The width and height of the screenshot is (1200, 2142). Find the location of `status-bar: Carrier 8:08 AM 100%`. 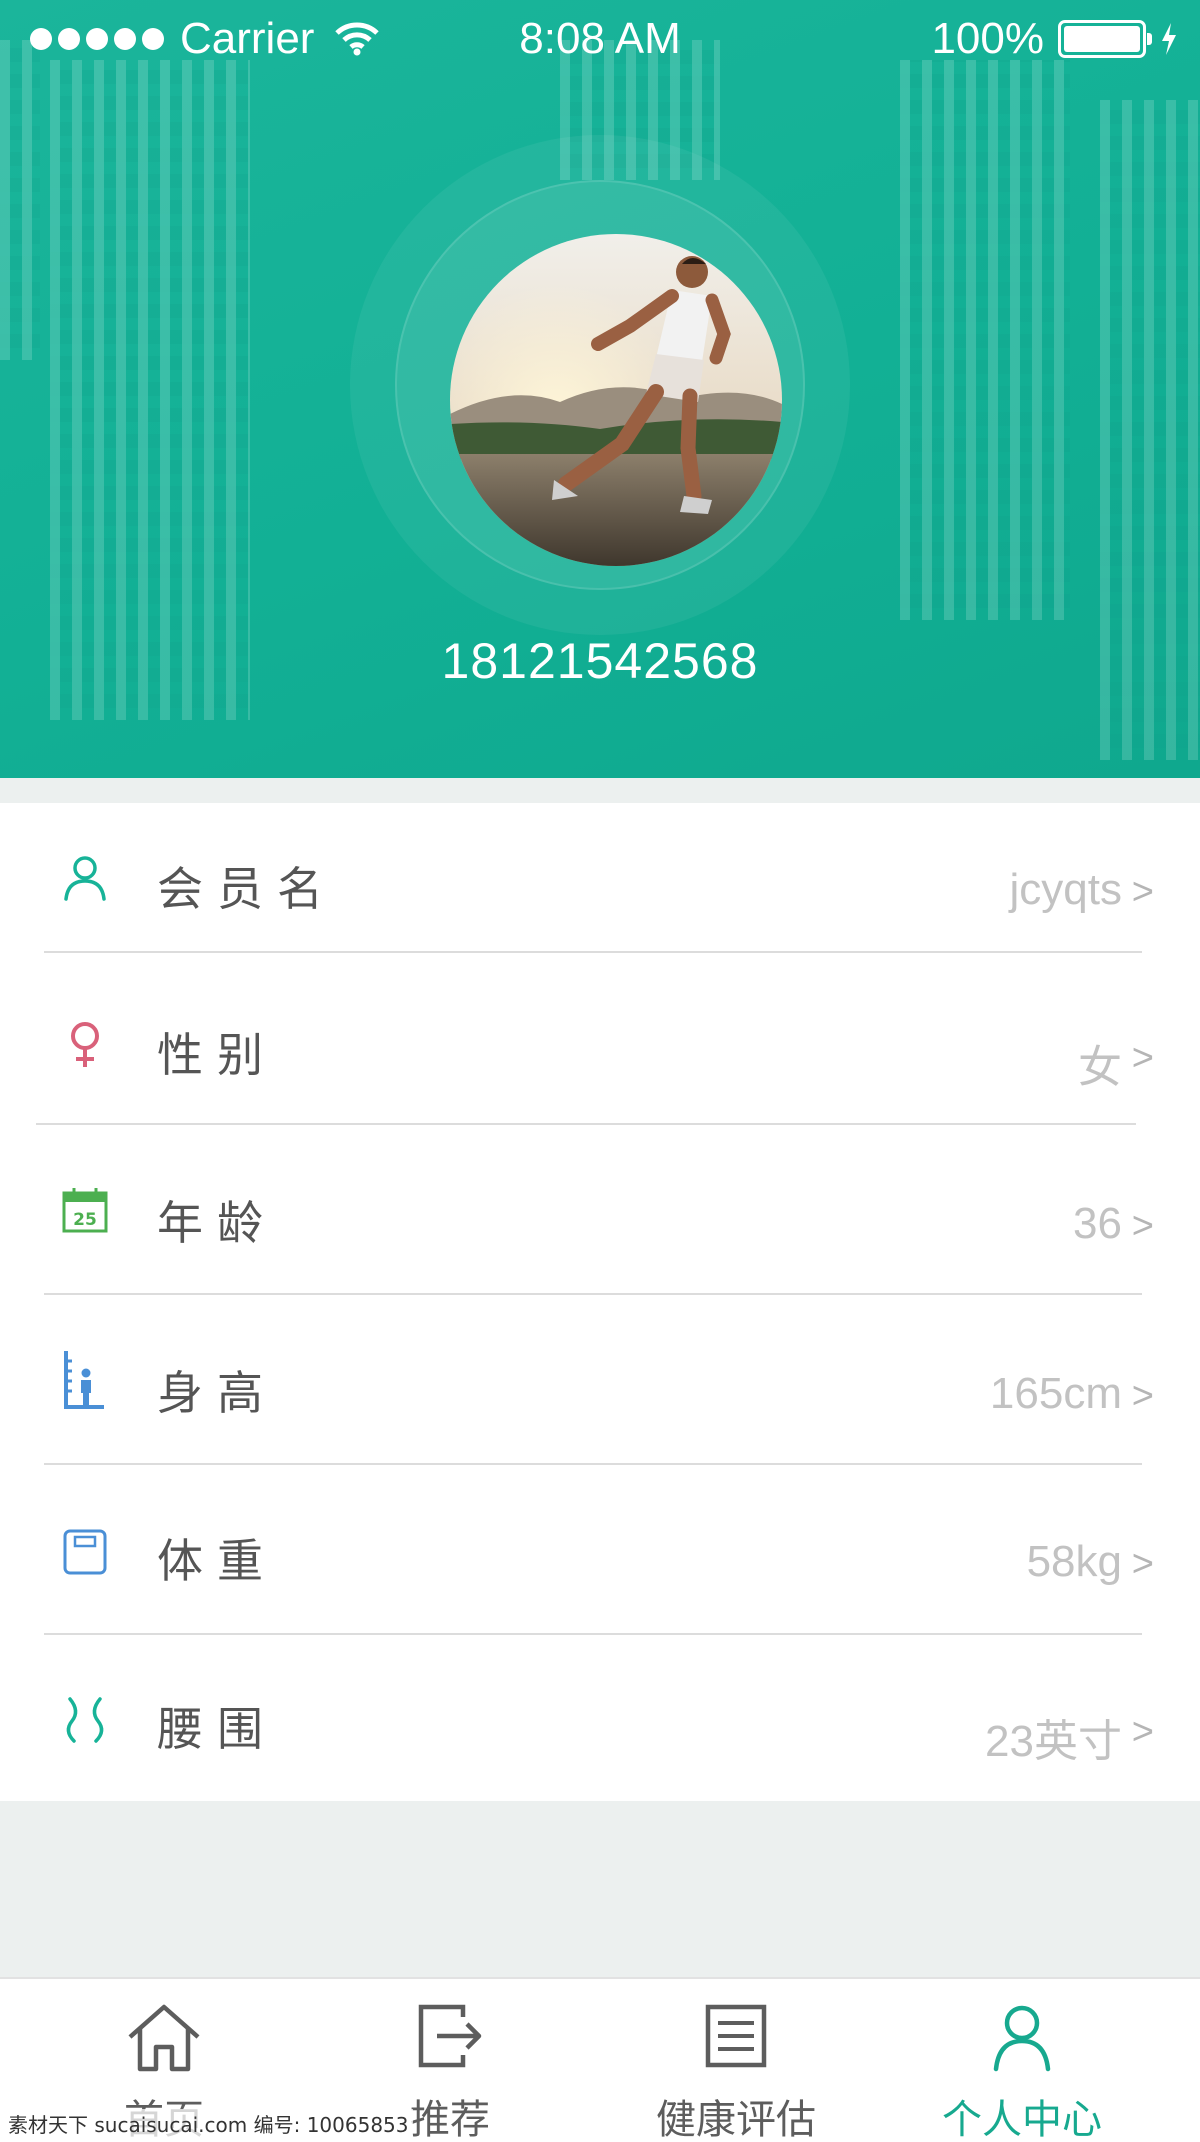

status-bar: Carrier 8:08 AM 100% is located at coordinates (600, 40).